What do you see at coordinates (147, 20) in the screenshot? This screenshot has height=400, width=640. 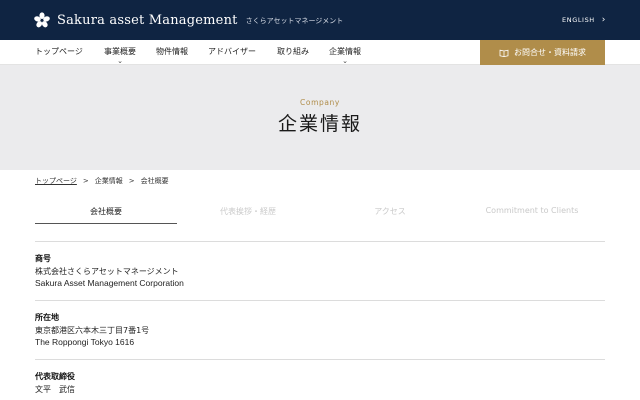 I see `logo-text: Sakura asset Management` at bounding box center [147, 20].